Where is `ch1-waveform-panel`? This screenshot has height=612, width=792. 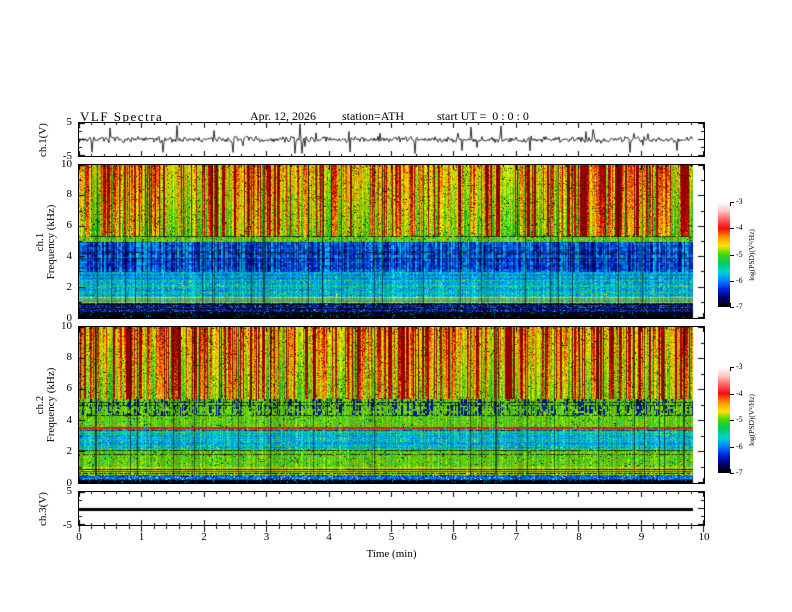
ch1-waveform-panel is located at coordinates (391, 139).